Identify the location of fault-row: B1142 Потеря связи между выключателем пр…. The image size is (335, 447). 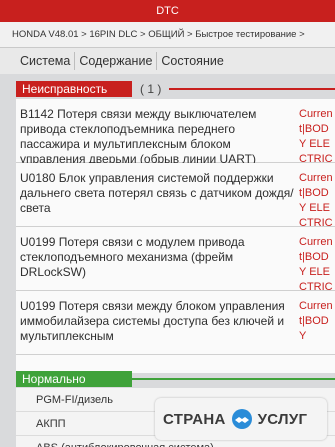
(175, 132).